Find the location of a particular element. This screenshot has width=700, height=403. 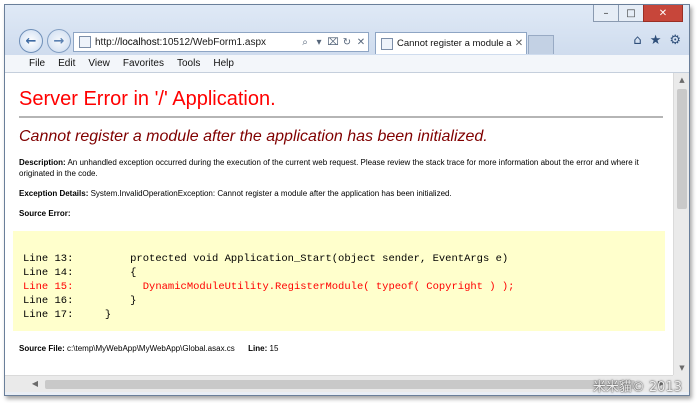

toolbar-right-icons: ⌂ ★ ⚙ is located at coordinates (657, 40).